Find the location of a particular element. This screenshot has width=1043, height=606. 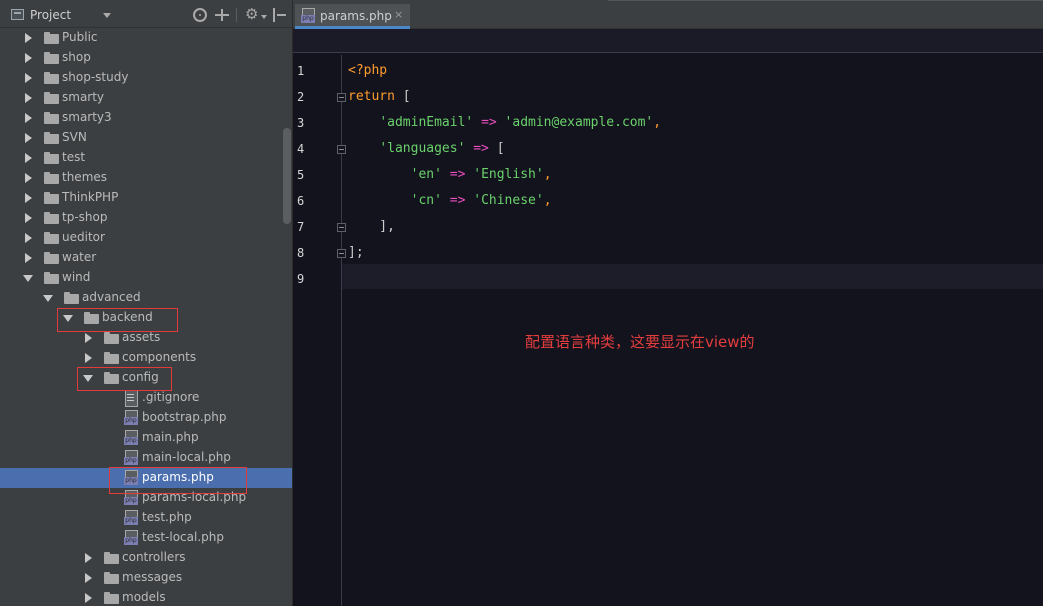

tree-item-label: Public is located at coordinates (80, 37).